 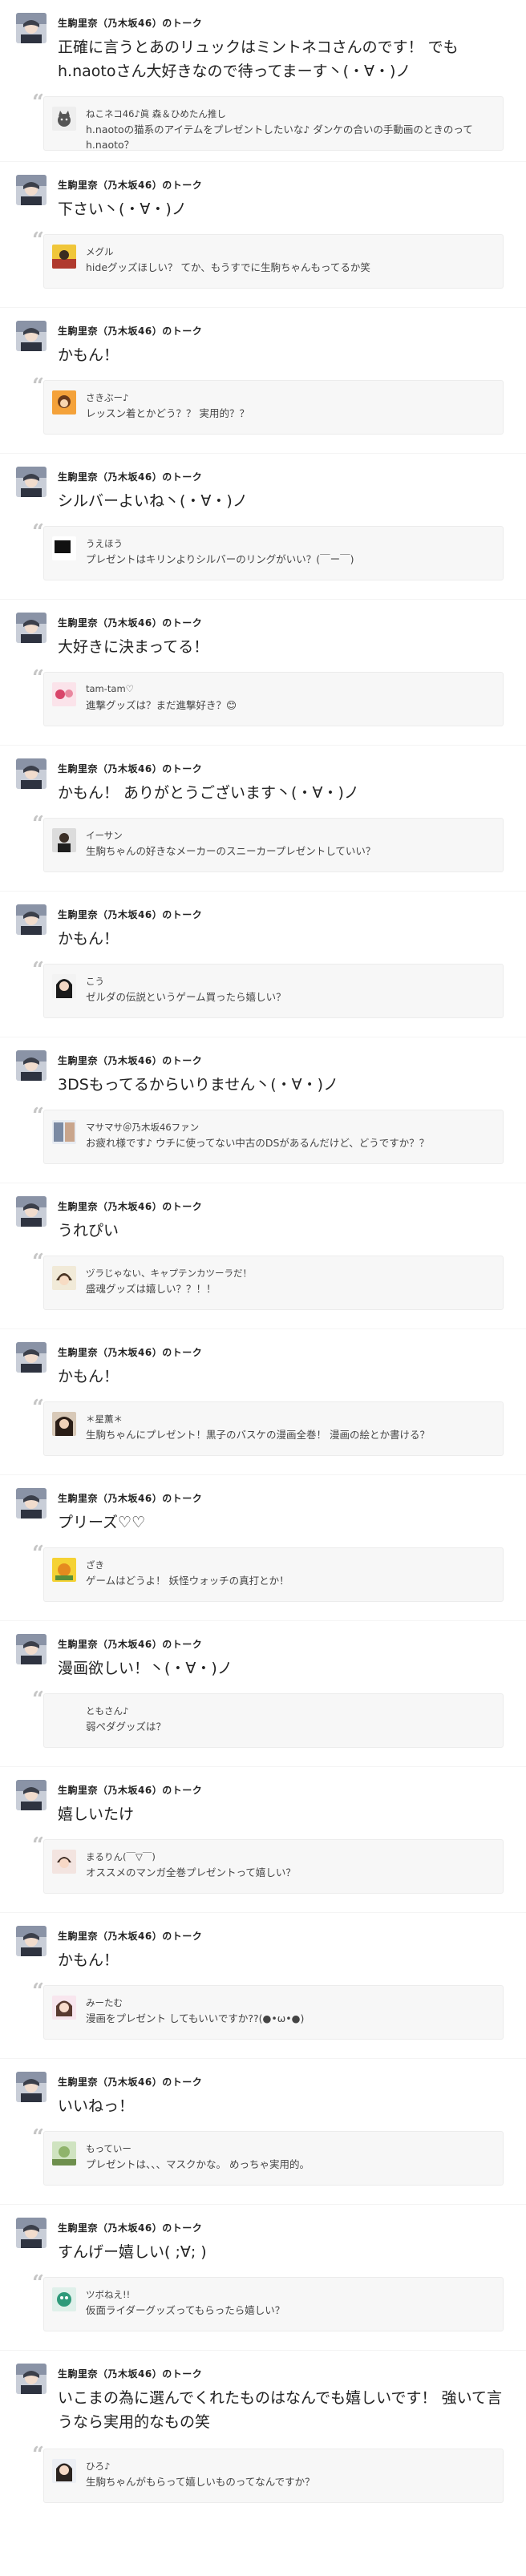 What do you see at coordinates (64, 1278) in the screenshot?
I see `anime-avatar-icon` at bounding box center [64, 1278].